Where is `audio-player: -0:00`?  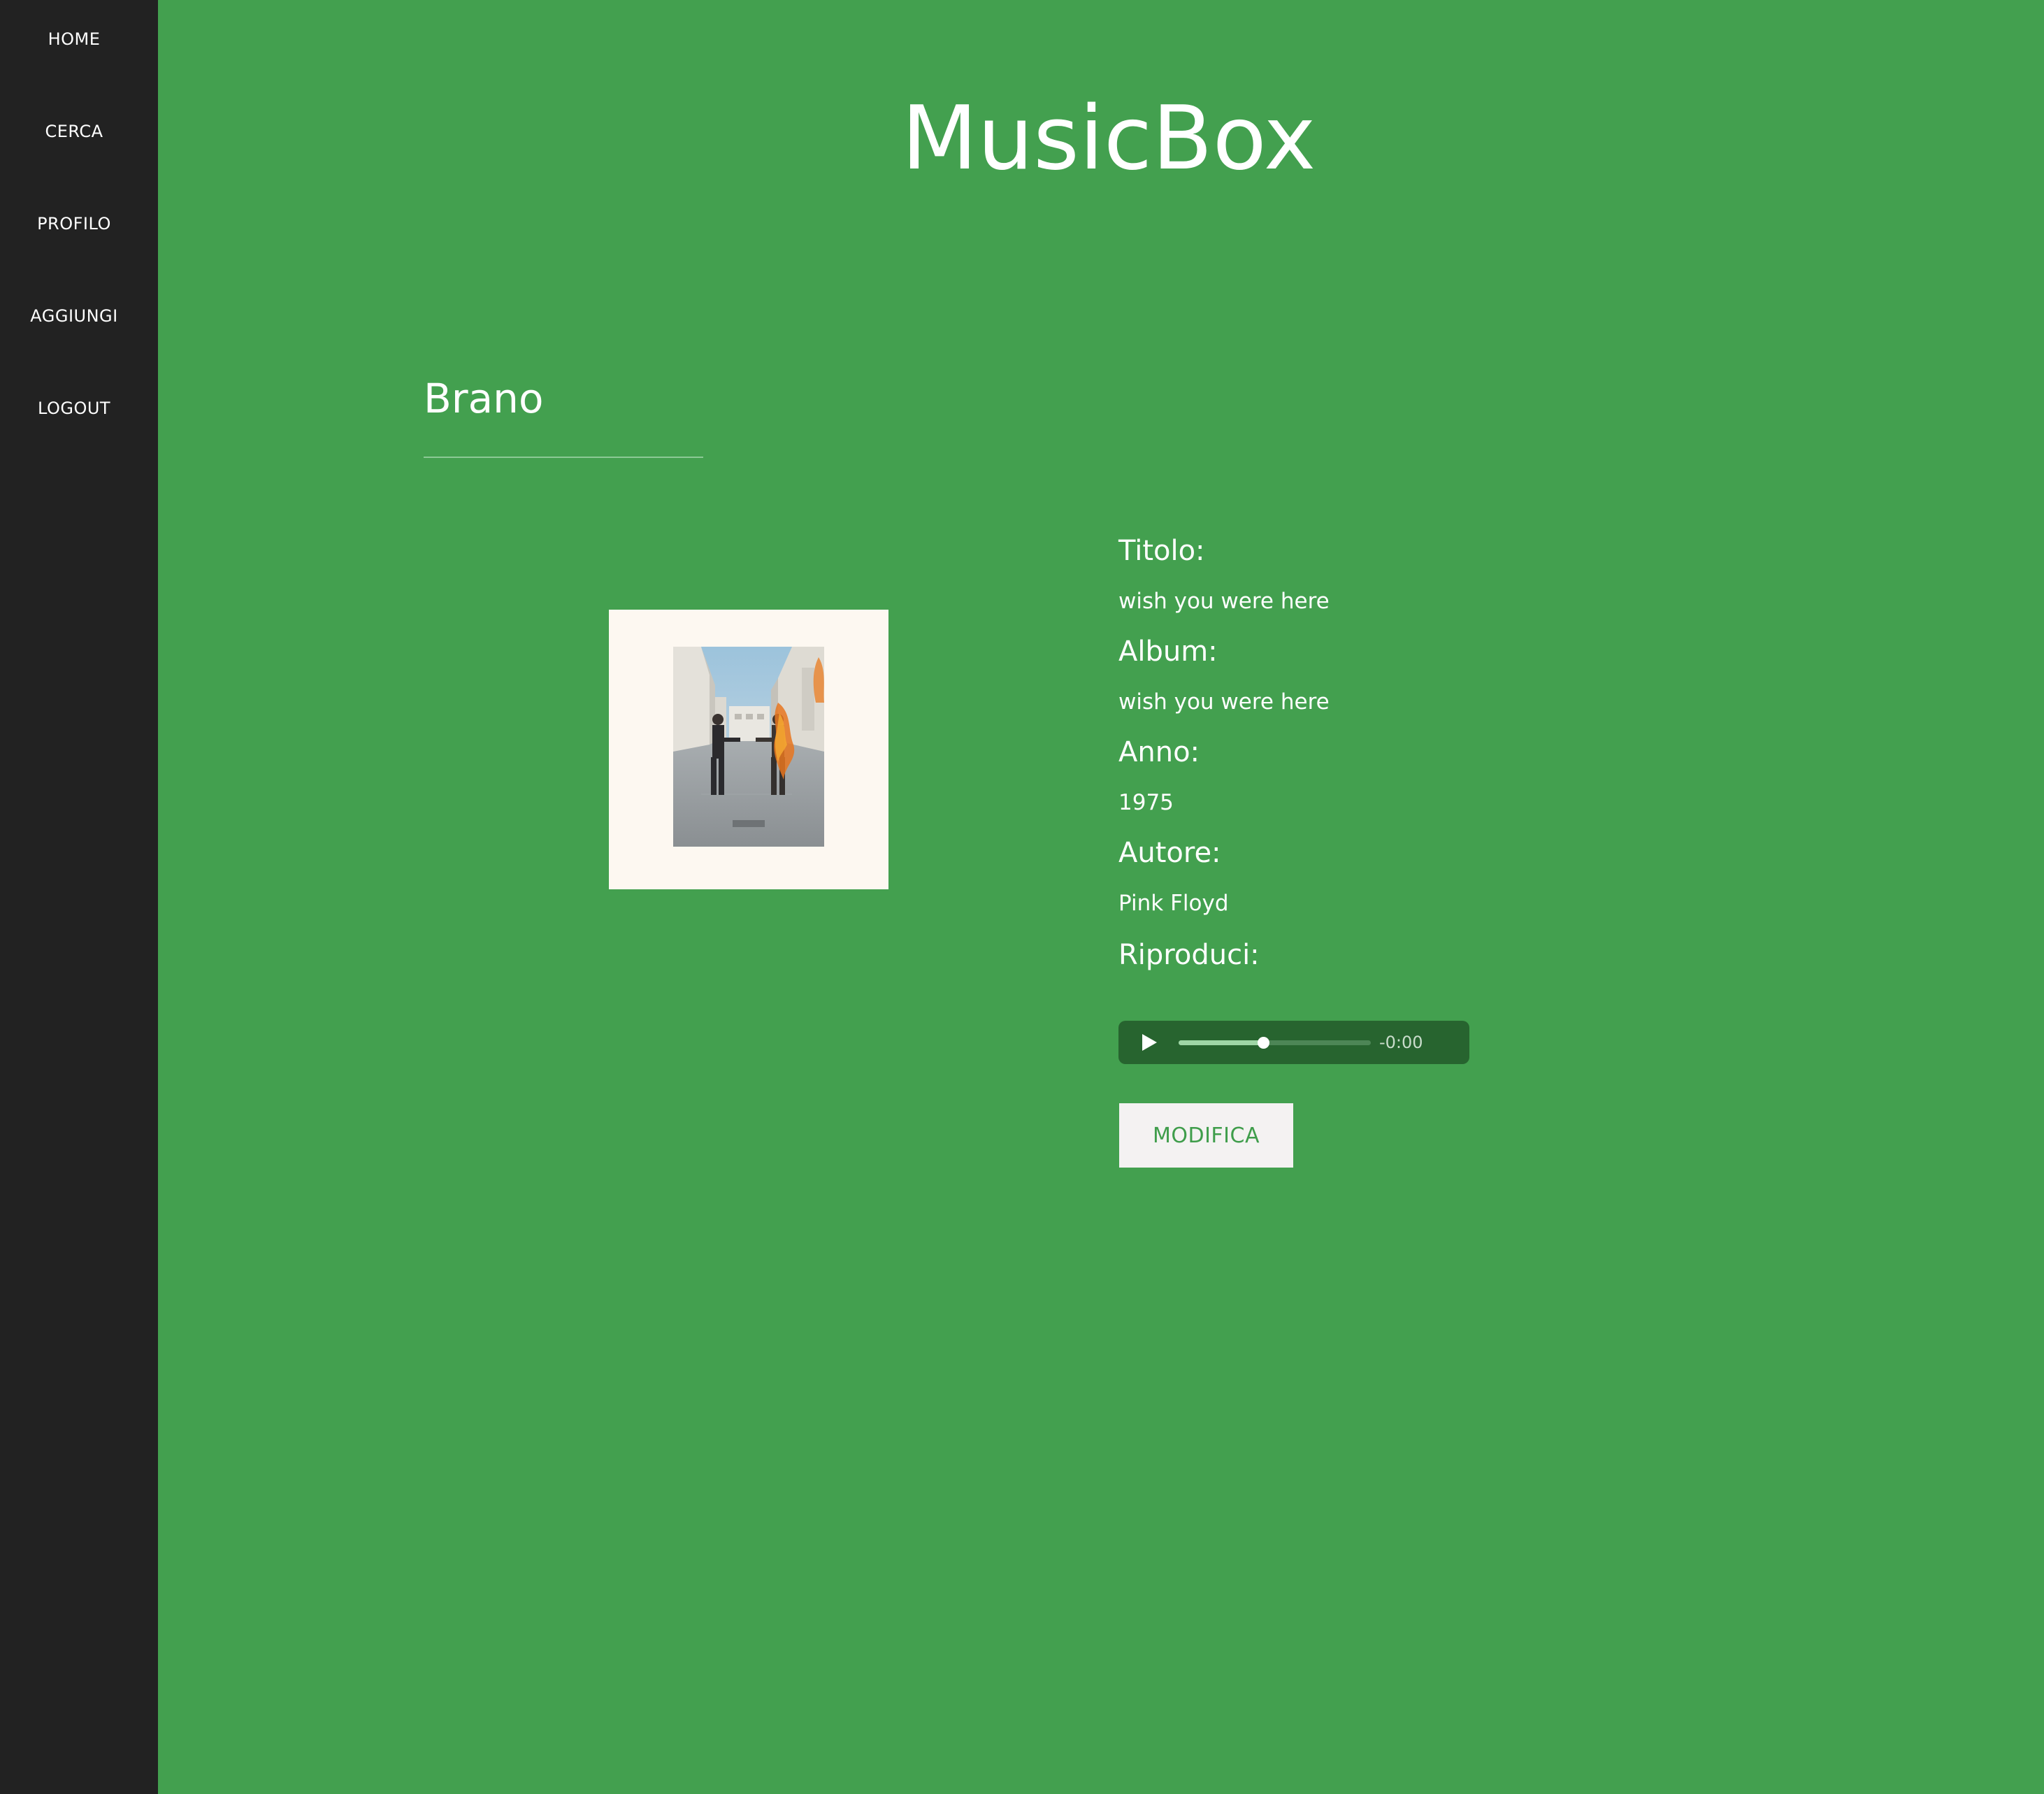 audio-player: -0:00 is located at coordinates (1293, 1042).